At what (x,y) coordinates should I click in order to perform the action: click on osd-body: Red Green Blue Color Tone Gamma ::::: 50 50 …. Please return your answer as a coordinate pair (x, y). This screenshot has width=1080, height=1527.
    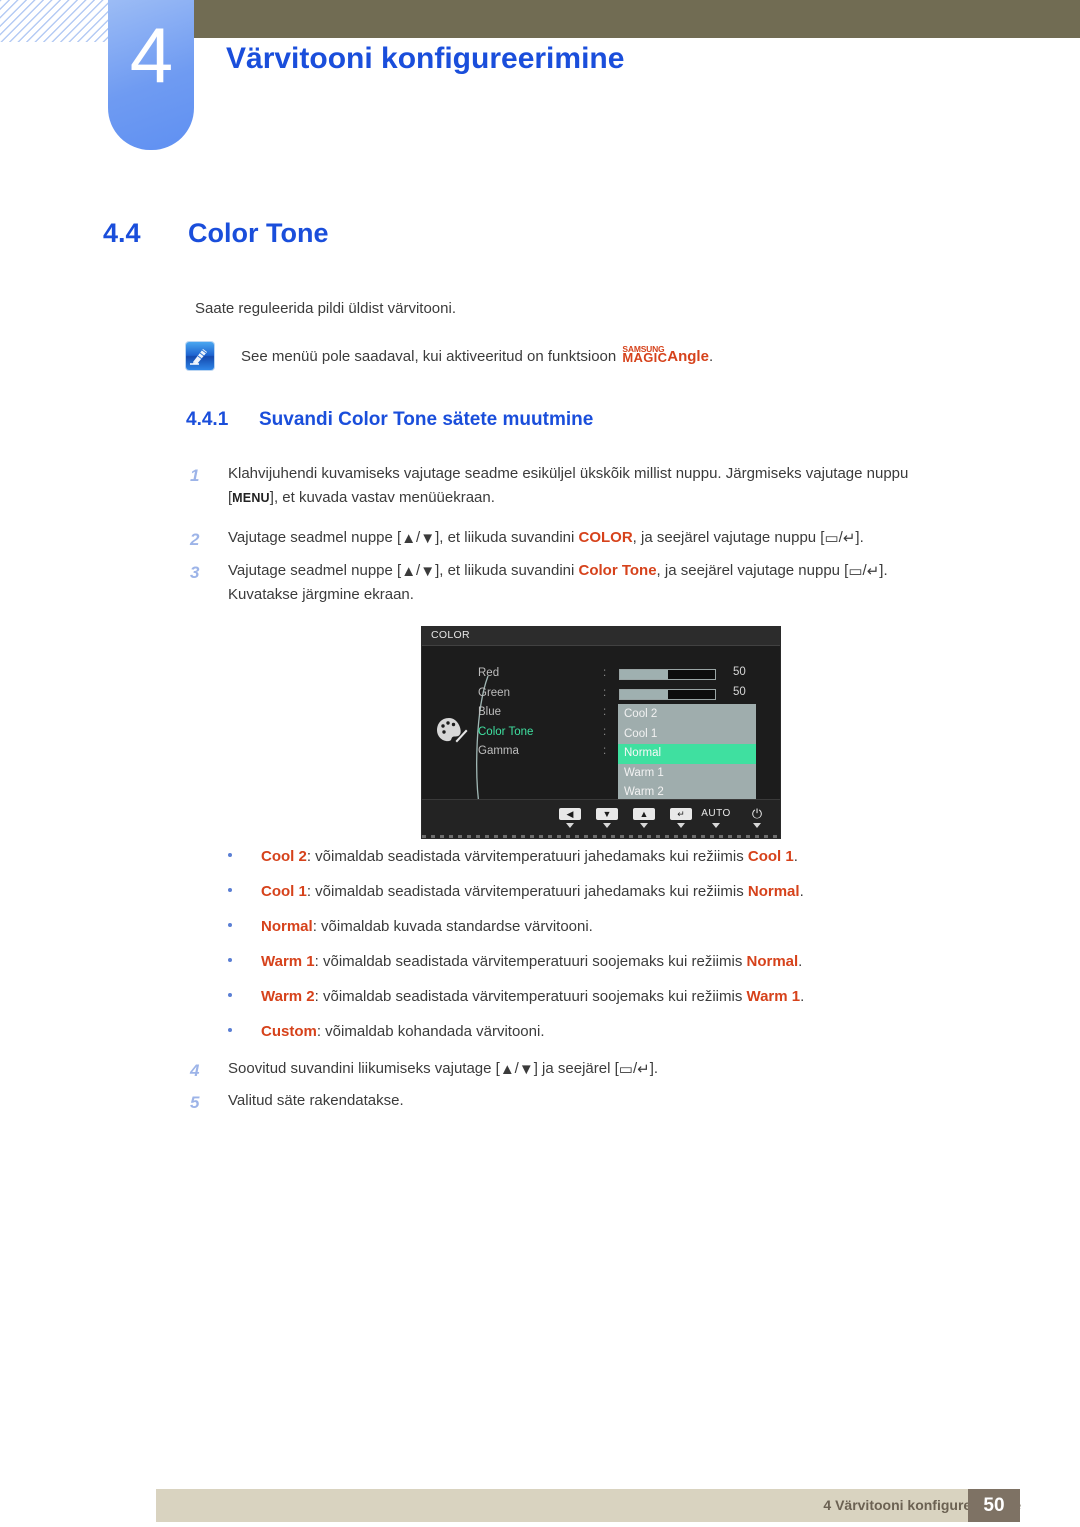
    Looking at the image, I should click on (601, 734).